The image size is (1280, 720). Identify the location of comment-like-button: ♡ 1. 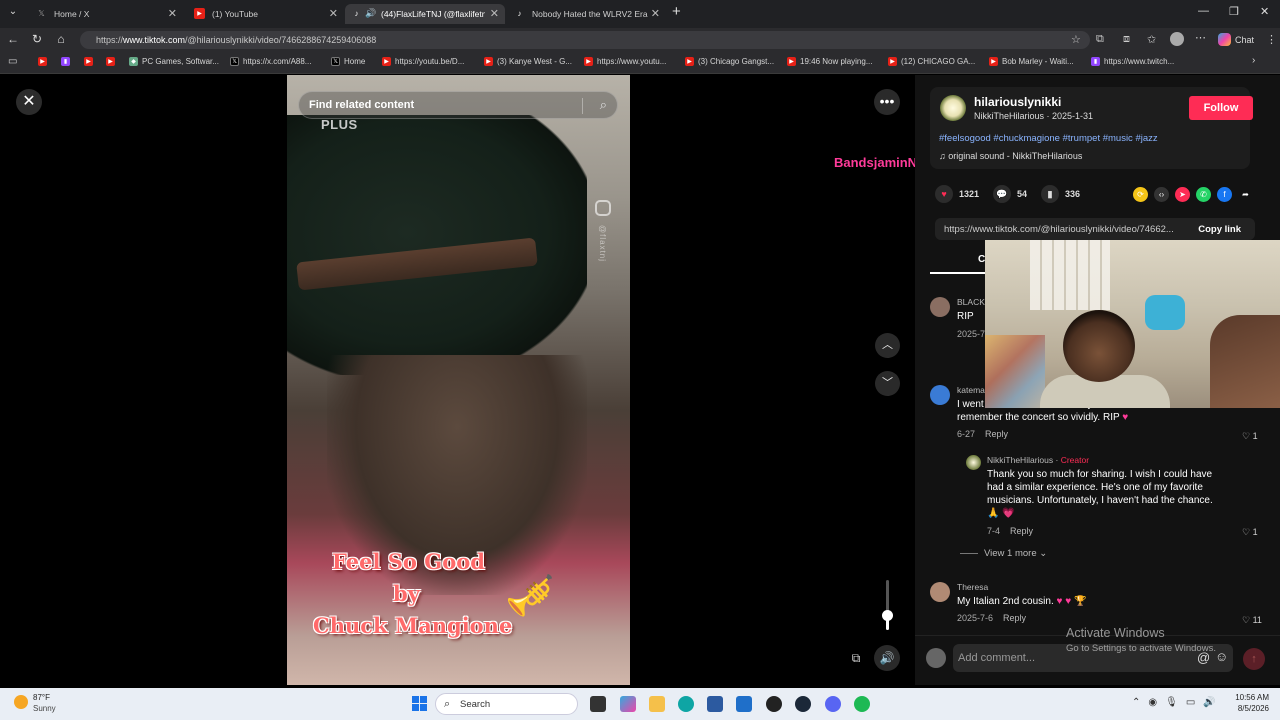
(1250, 436).